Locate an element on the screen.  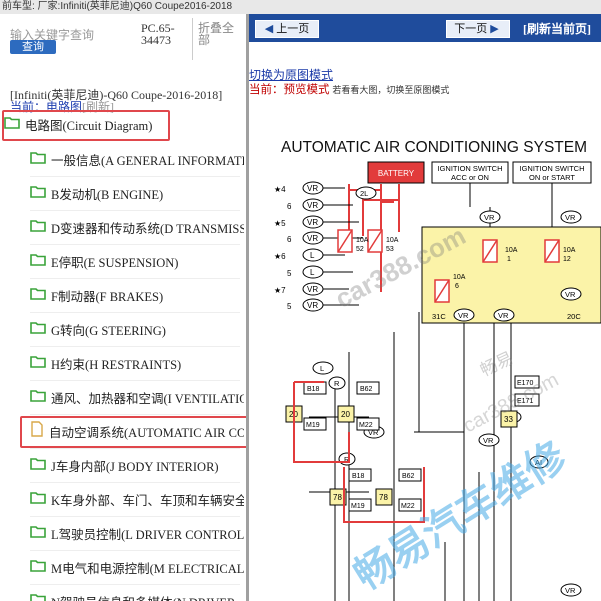
arrow-left-icon: ◀ is located at coordinates (269, 29).